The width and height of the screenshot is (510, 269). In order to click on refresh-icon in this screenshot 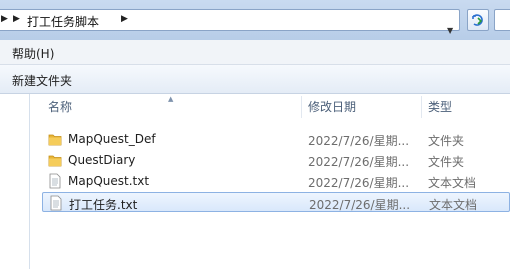, I will do `click(477, 20)`.